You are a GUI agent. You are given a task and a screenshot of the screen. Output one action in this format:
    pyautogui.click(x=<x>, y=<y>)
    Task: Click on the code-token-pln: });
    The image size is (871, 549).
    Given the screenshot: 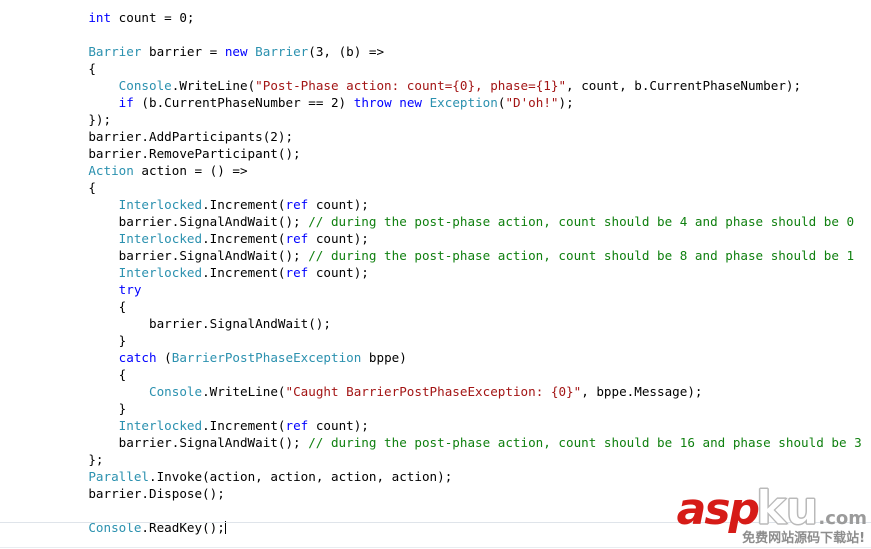 What is the action you would take?
    pyautogui.click(x=85, y=119)
    